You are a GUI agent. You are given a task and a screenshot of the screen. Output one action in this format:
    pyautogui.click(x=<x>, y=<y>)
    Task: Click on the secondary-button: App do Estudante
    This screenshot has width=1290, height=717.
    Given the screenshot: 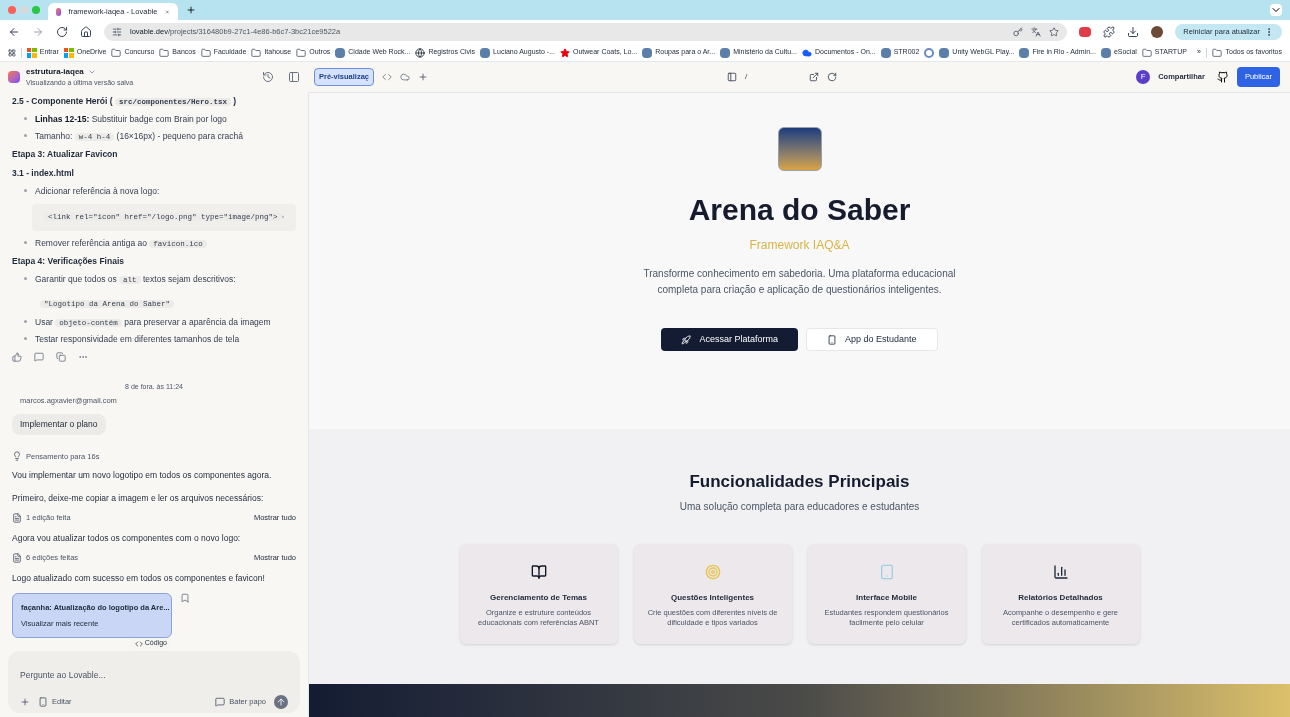 What is the action you would take?
    pyautogui.click(x=872, y=339)
    